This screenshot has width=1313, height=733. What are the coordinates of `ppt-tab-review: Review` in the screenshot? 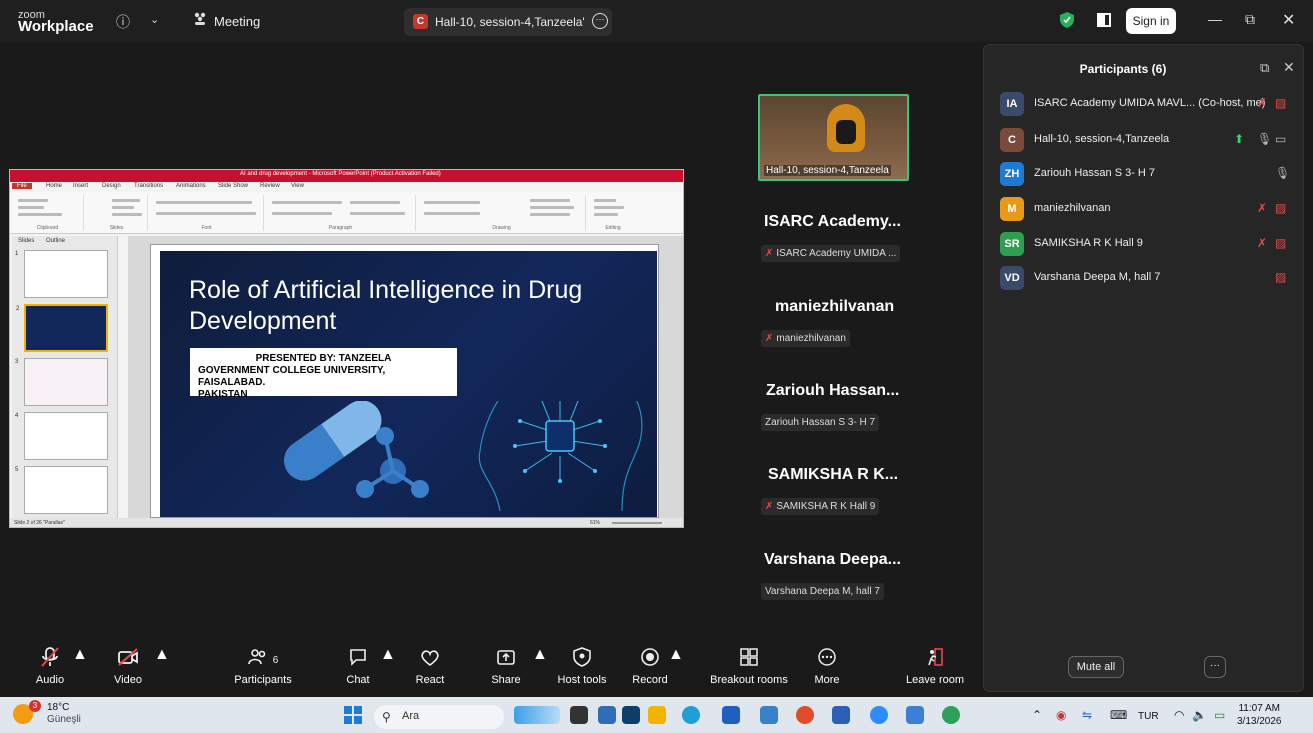 It's located at (270, 186).